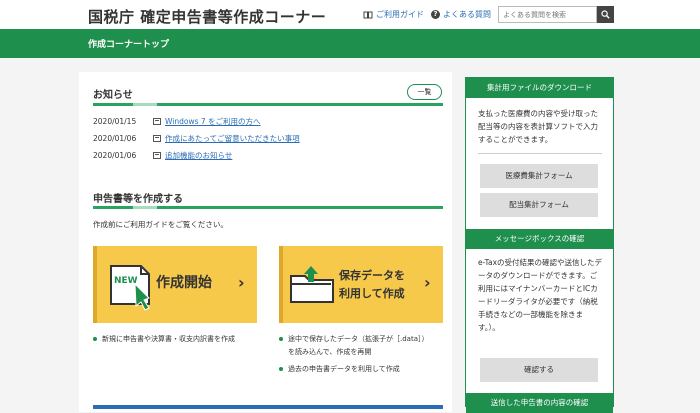 The image size is (700, 413). What do you see at coordinates (435, 14) in the screenshot?
I see `question-icon: ?` at bounding box center [435, 14].